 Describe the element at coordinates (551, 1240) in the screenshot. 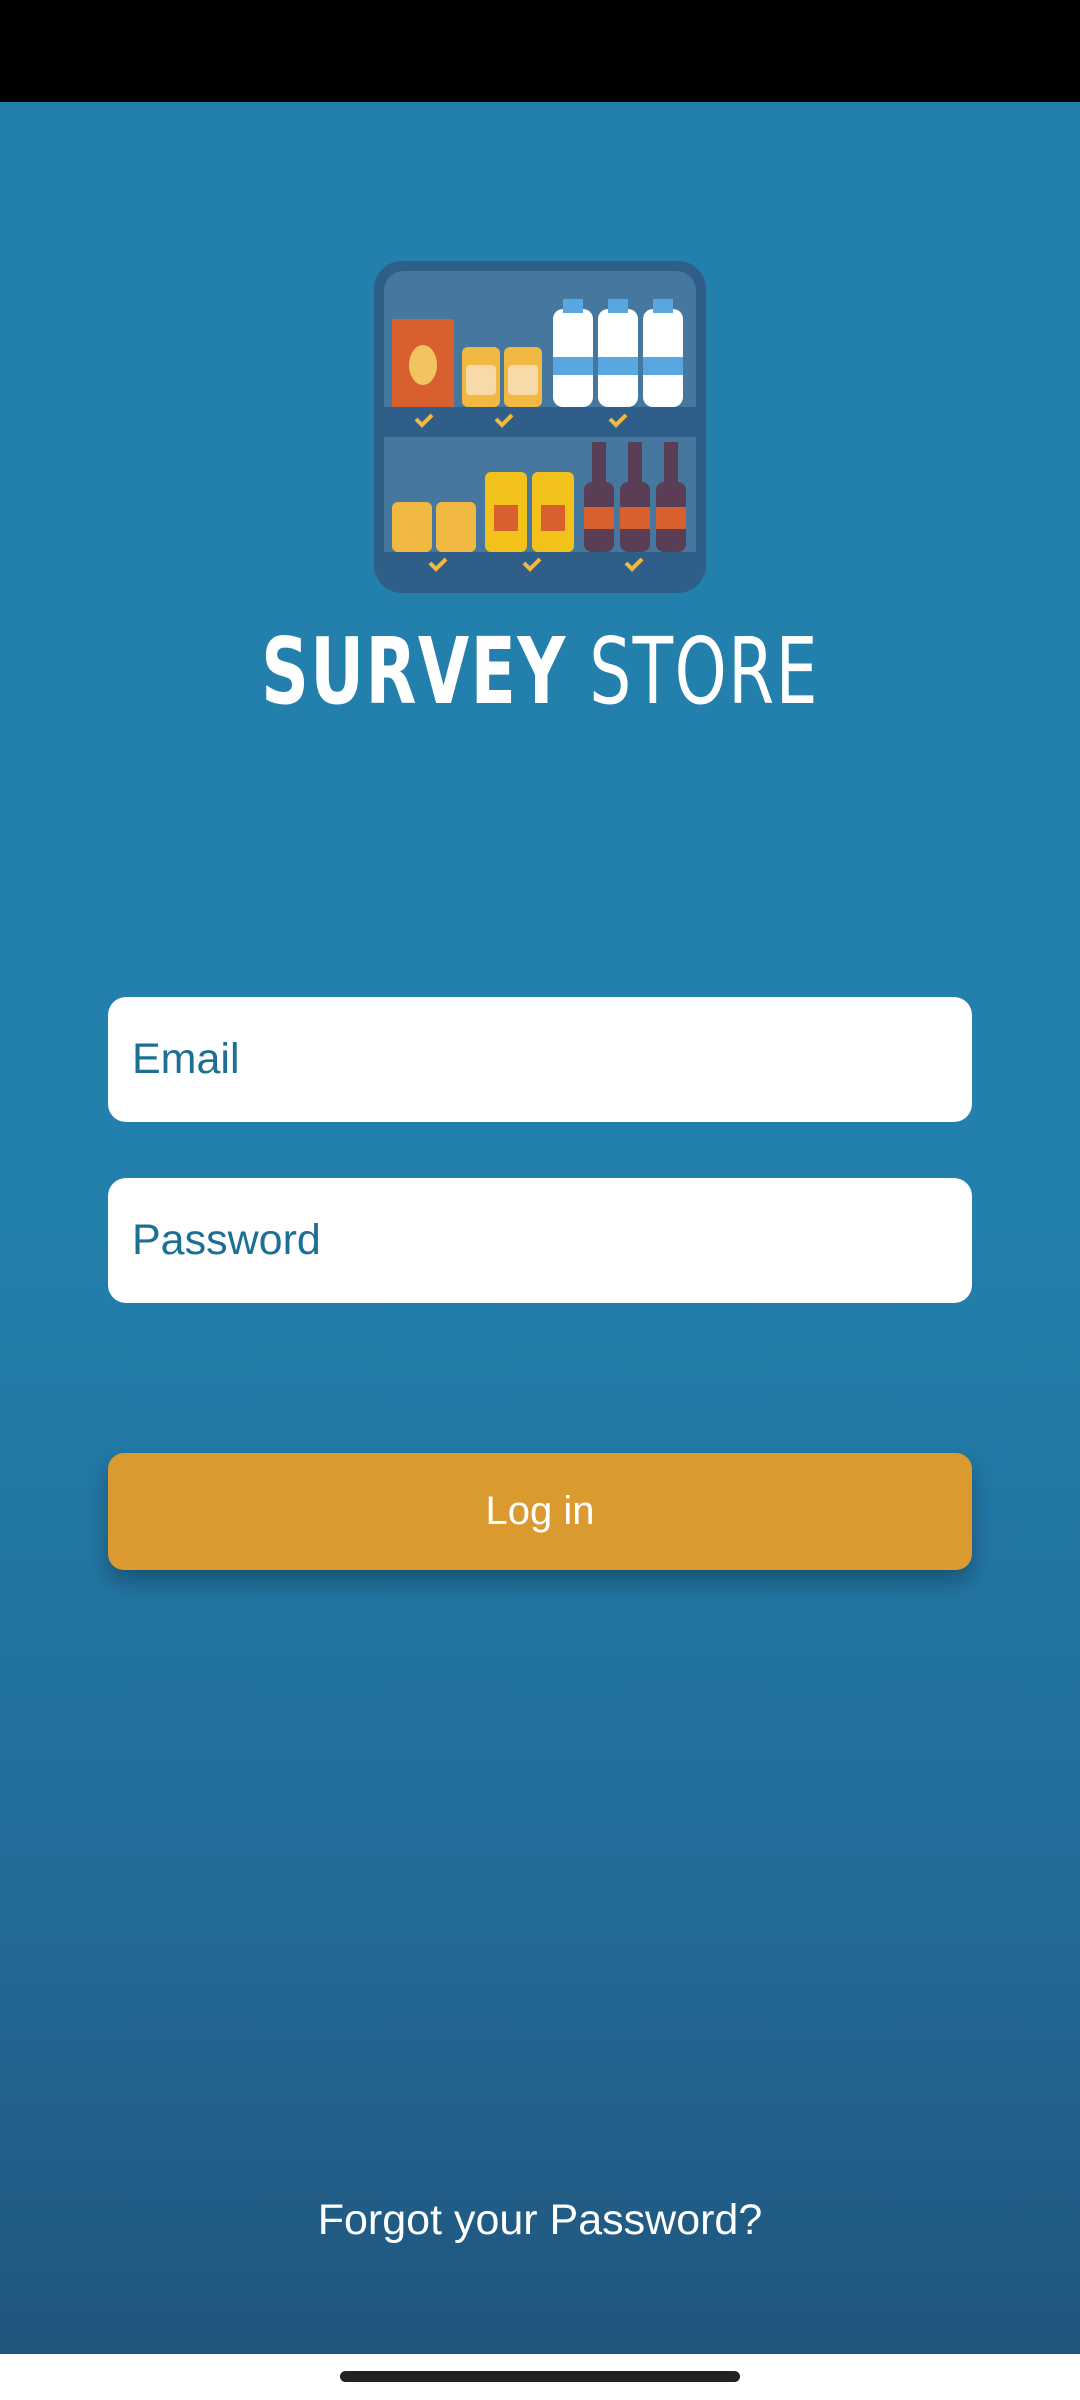

I see `password-input` at that location.